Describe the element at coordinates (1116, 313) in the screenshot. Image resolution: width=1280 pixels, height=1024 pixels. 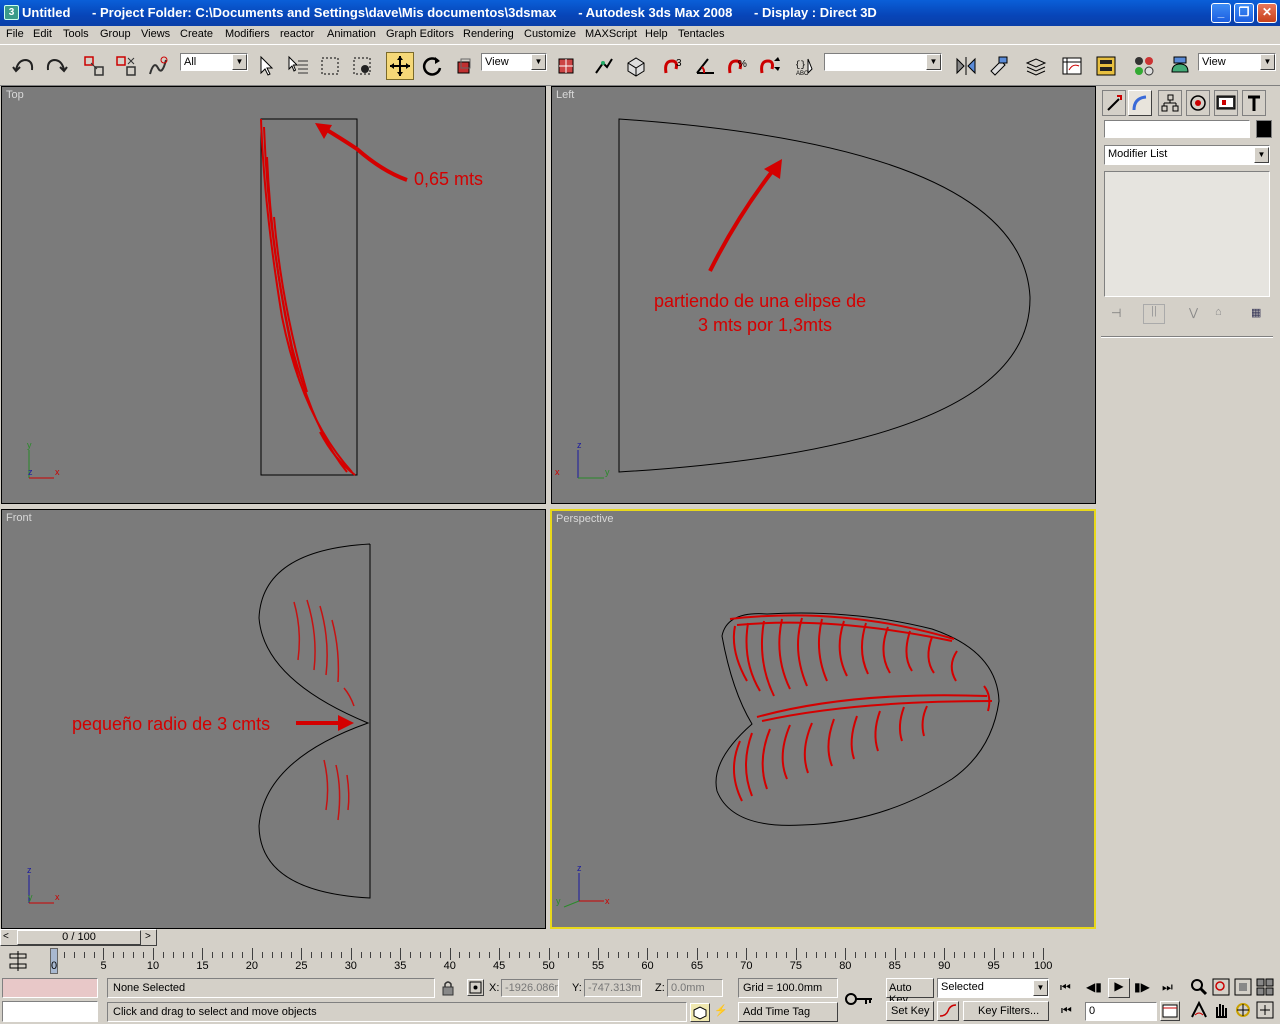
I see `pin-stack-icon: ⊣` at that location.